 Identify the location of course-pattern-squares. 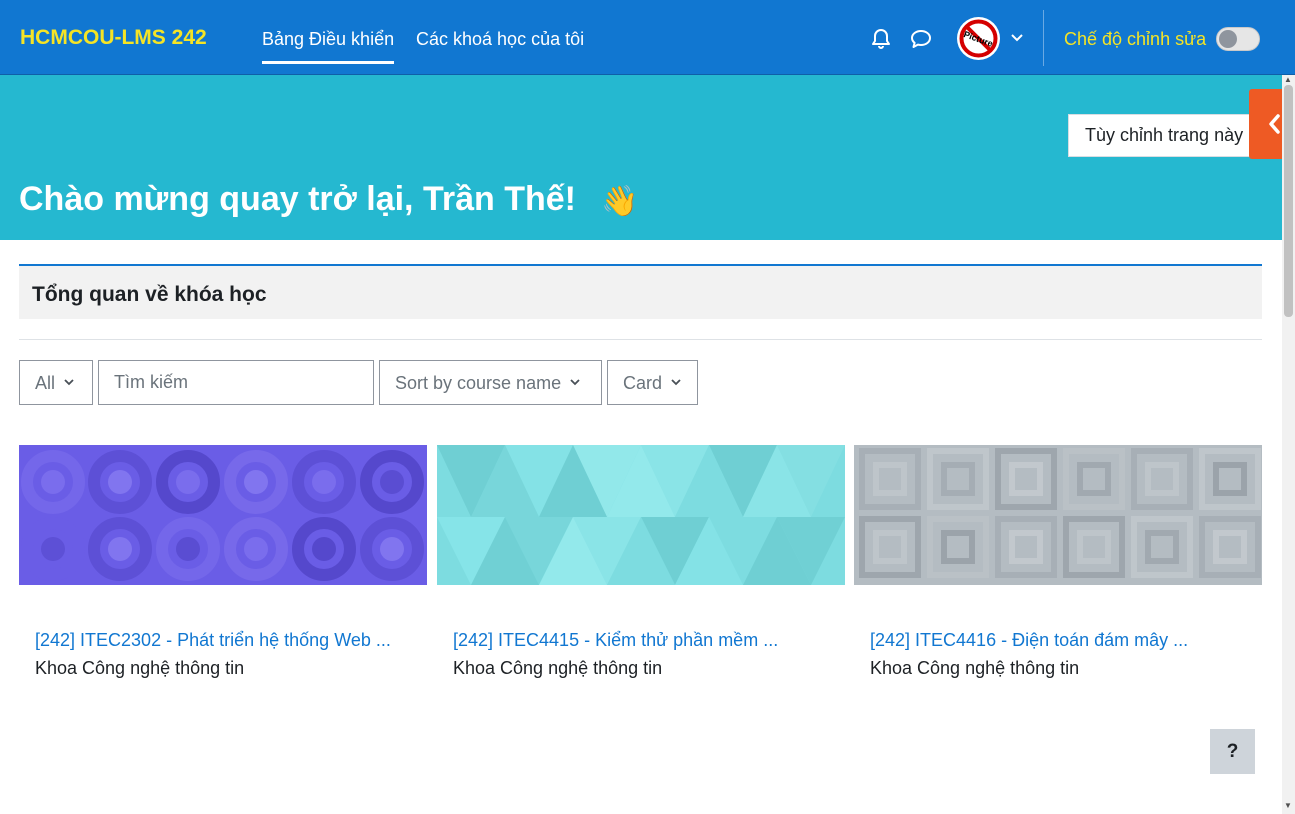
(1058, 515).